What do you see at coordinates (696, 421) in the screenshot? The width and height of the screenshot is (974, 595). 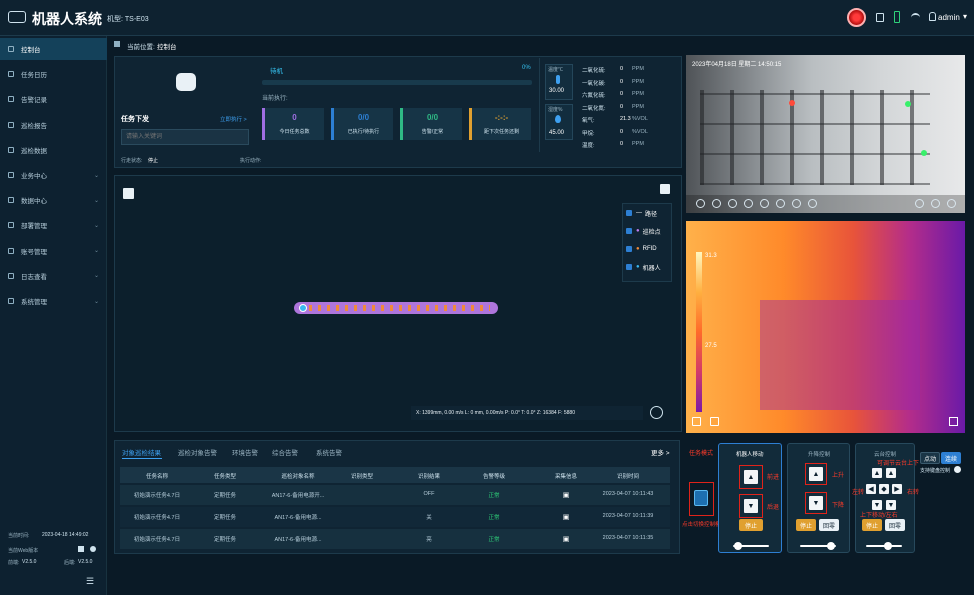 I see `thermal-snapshot-icon` at bounding box center [696, 421].